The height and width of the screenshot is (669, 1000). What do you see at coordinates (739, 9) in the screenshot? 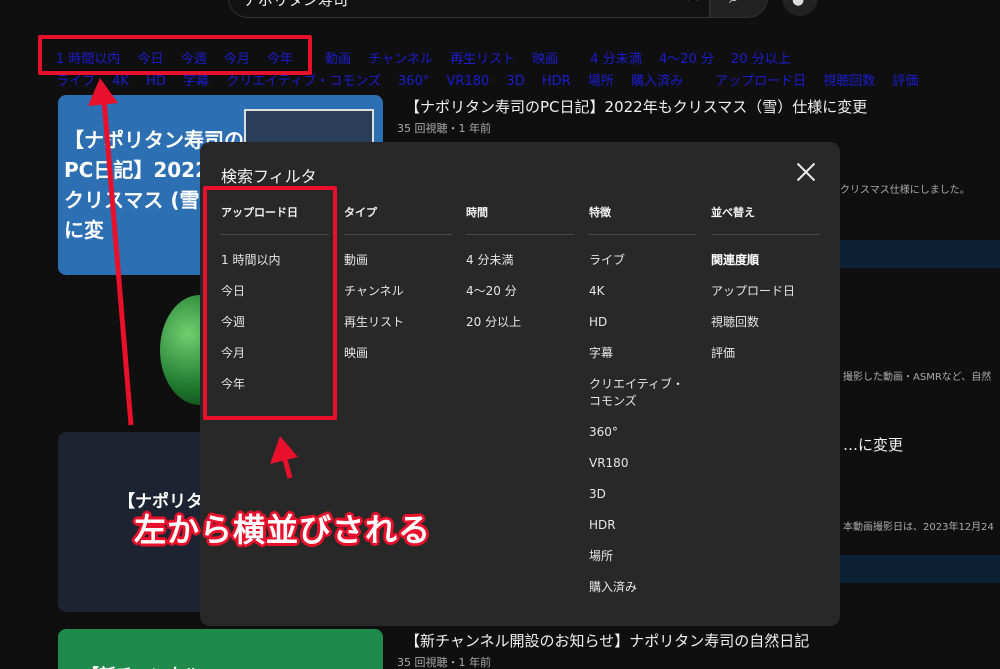
I see `search-button: ⌕` at bounding box center [739, 9].